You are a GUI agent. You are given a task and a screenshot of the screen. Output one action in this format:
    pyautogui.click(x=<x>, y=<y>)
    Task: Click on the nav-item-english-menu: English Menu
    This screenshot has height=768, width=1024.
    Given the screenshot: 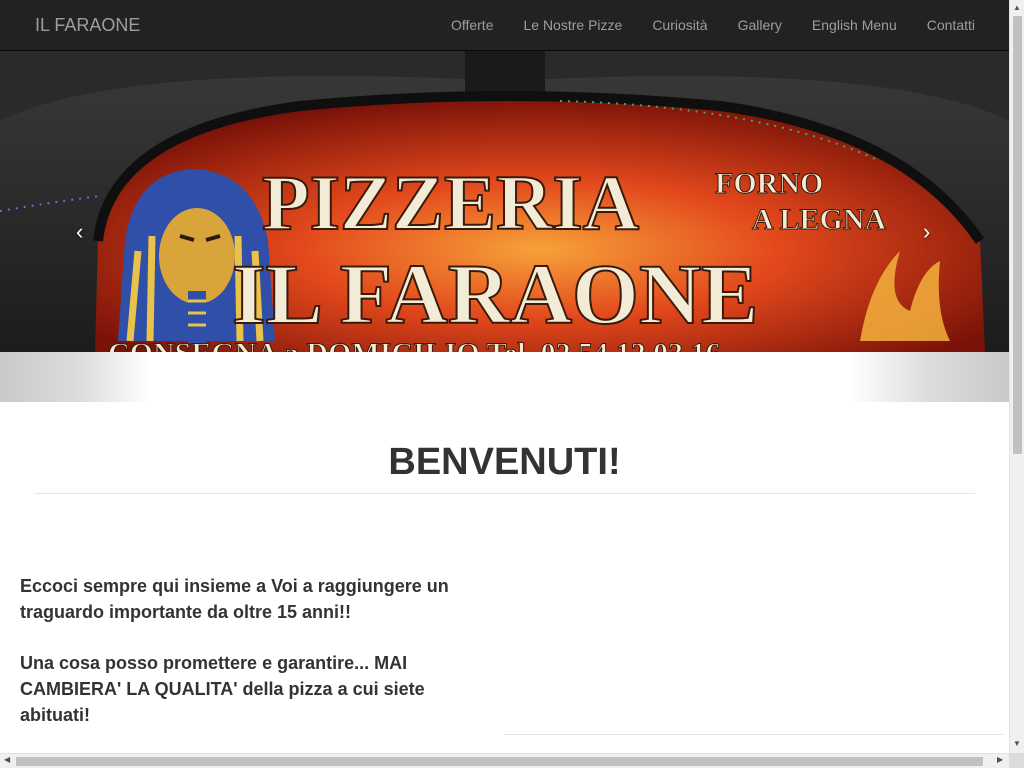 What is the action you would take?
    pyautogui.click(x=854, y=25)
    